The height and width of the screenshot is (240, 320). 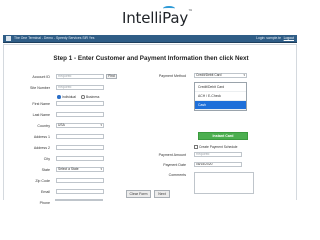 I want to click on country-value: USA, so click(x=61, y=125).